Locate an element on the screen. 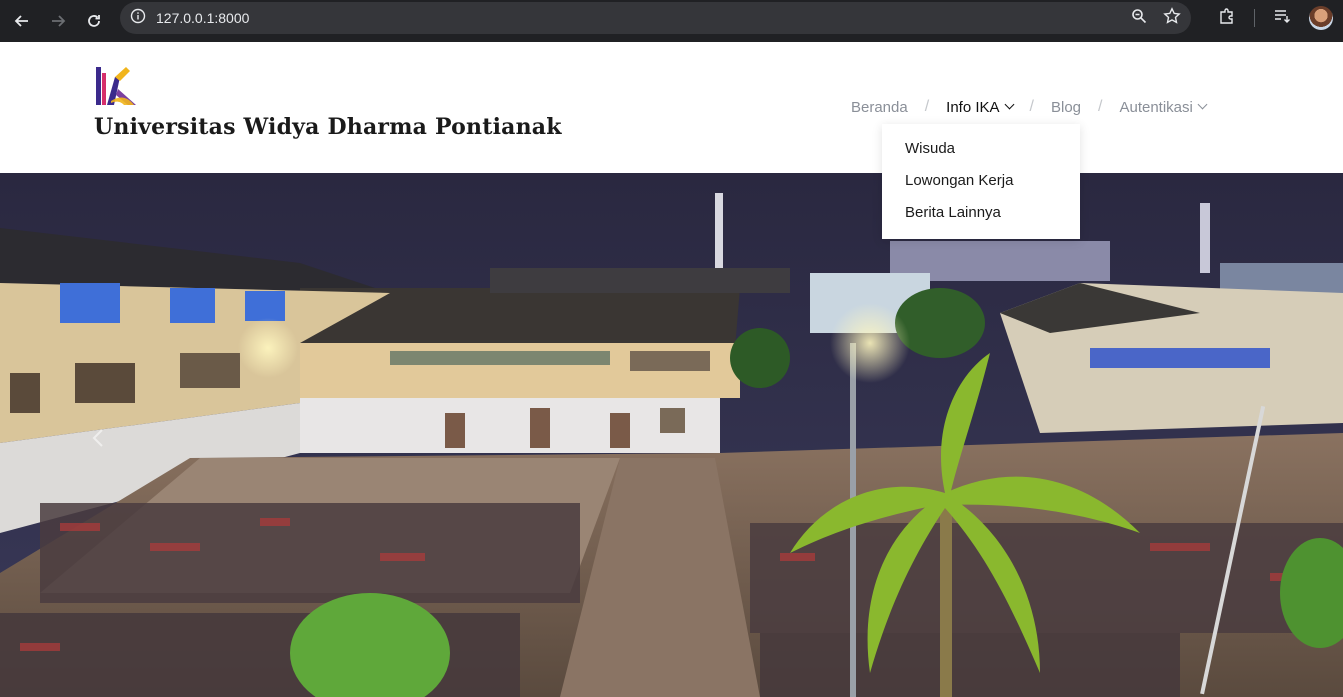 The height and width of the screenshot is (697, 1343). main-menu: Beranda / Info IKA / Blog / Autentikasi is located at coordinates (1029, 107).